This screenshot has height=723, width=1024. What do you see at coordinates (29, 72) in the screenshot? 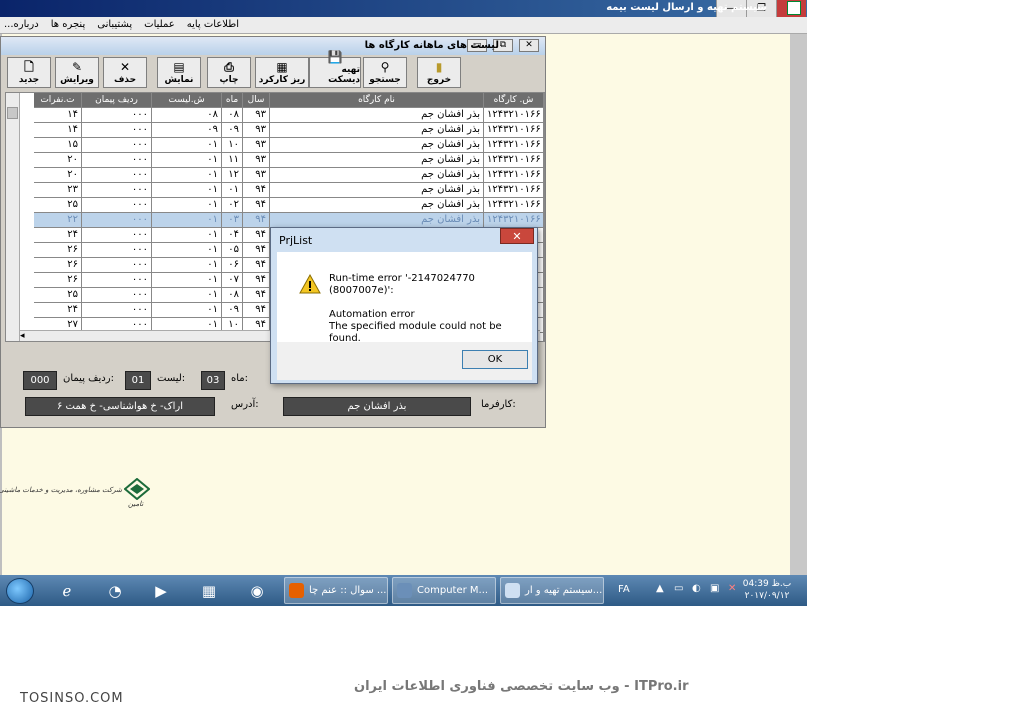
I see `new-button: 🗋 جدید` at bounding box center [29, 72].